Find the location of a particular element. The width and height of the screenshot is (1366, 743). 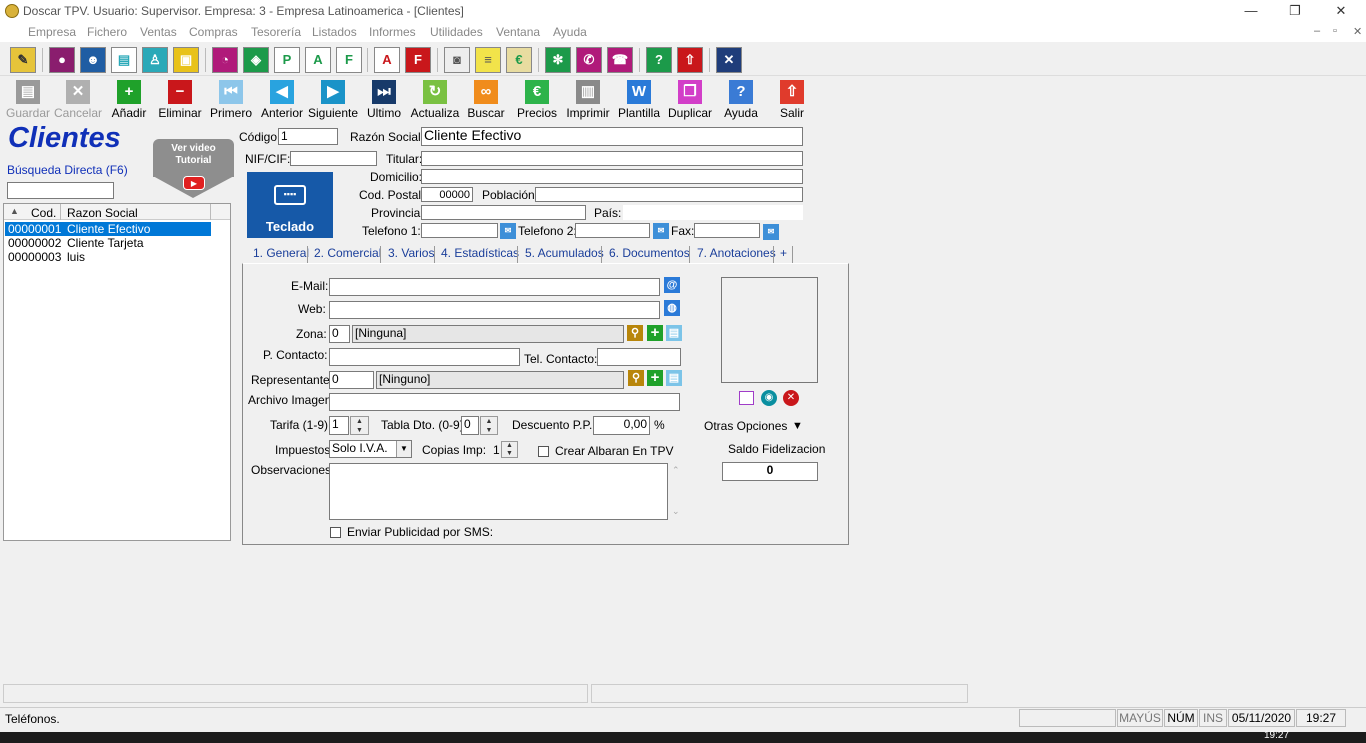

keyboard-button: ▪▪▪▪ Teclado is located at coordinates (290, 205).